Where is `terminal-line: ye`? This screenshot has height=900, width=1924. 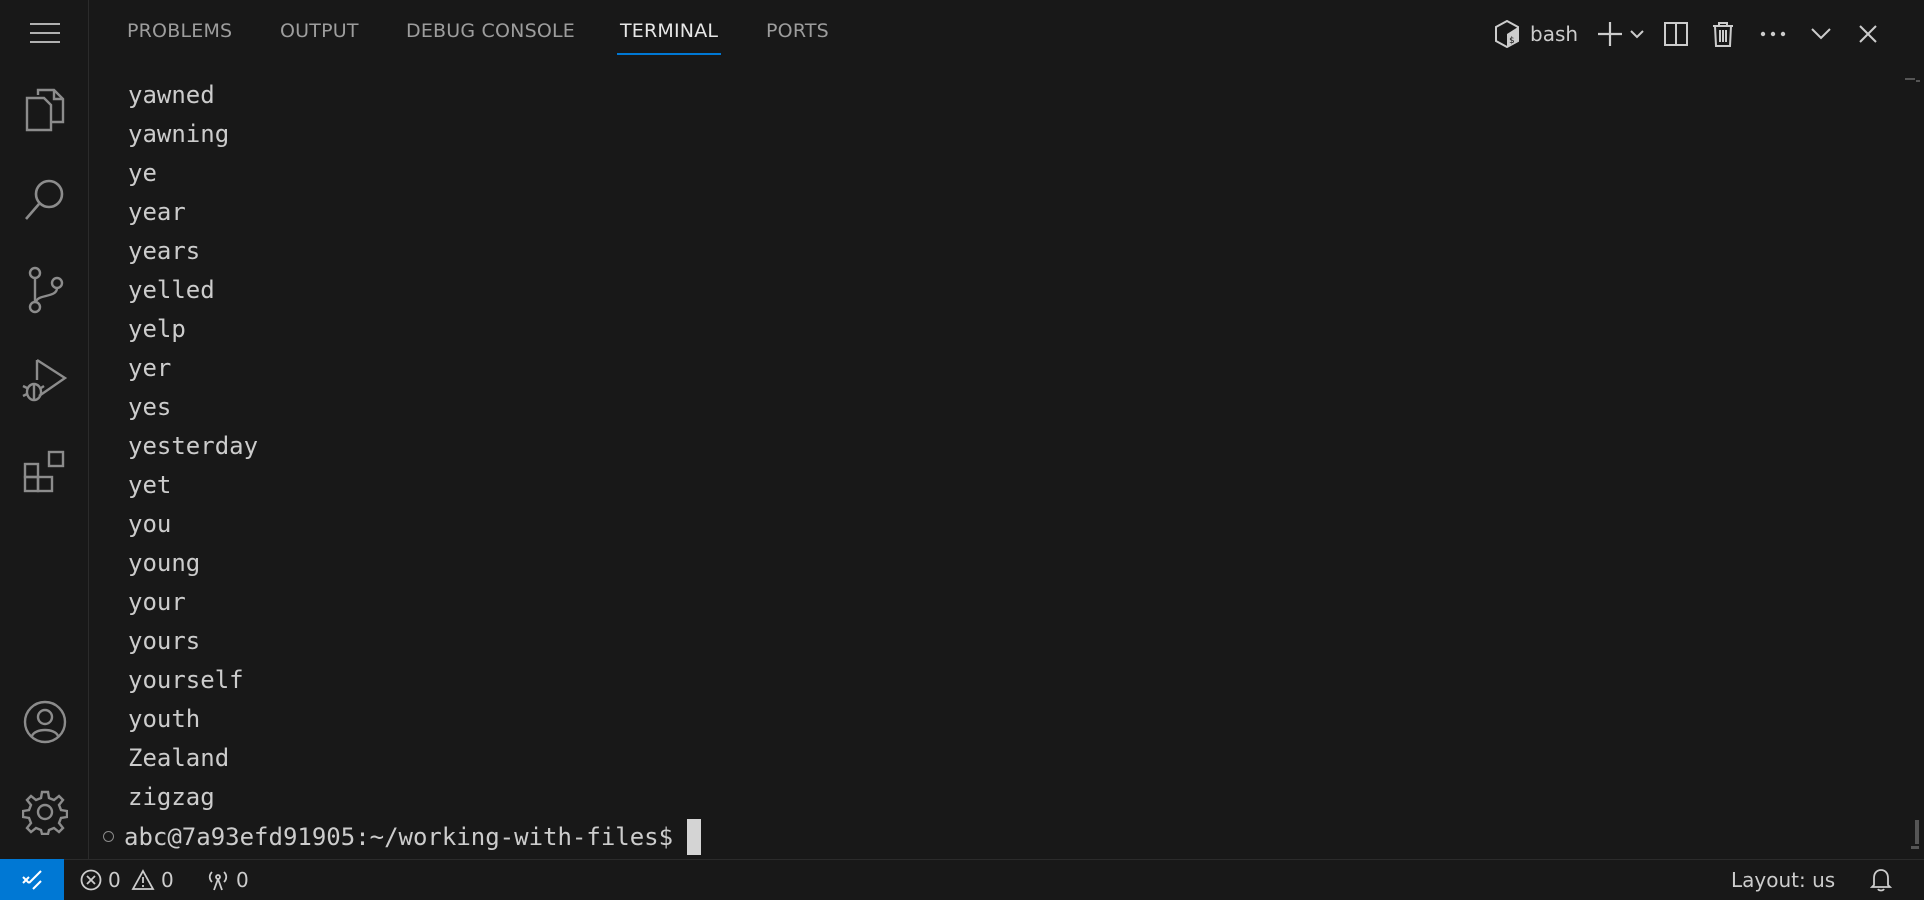 terminal-line: ye is located at coordinates (142, 173).